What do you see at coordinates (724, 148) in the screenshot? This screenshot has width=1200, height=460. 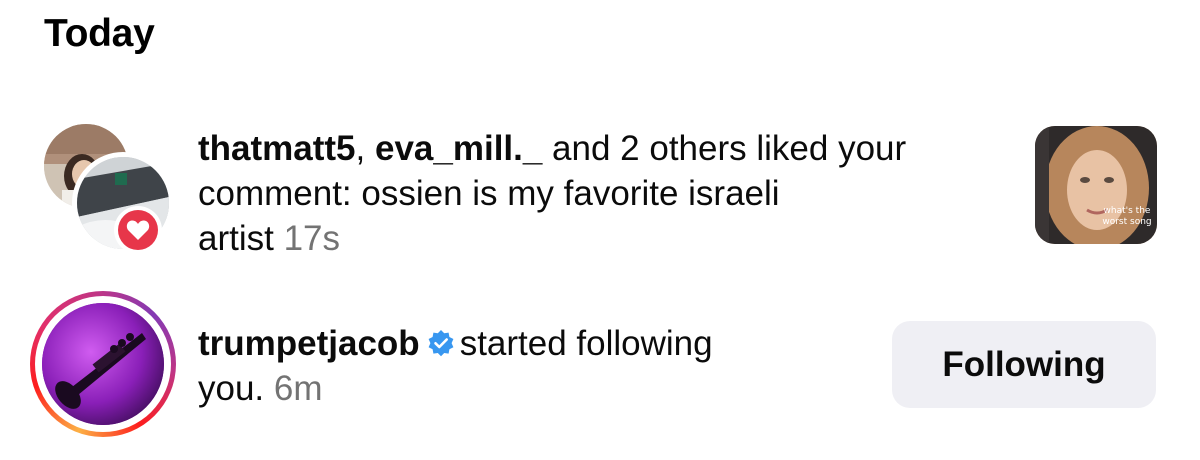 I see `like-message-part-1: and 2 others liked your` at bounding box center [724, 148].